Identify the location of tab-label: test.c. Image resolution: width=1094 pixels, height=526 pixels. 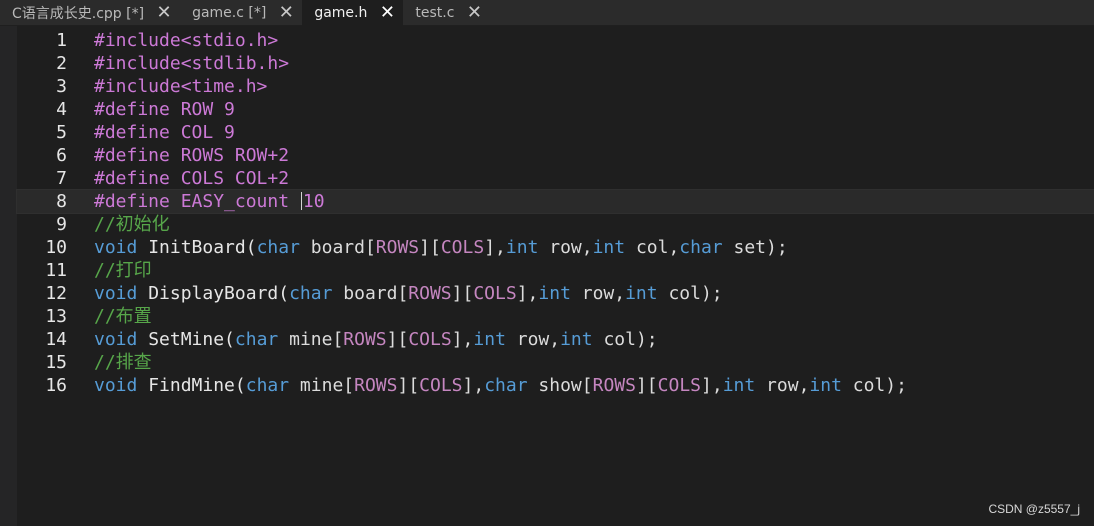
(435, 12).